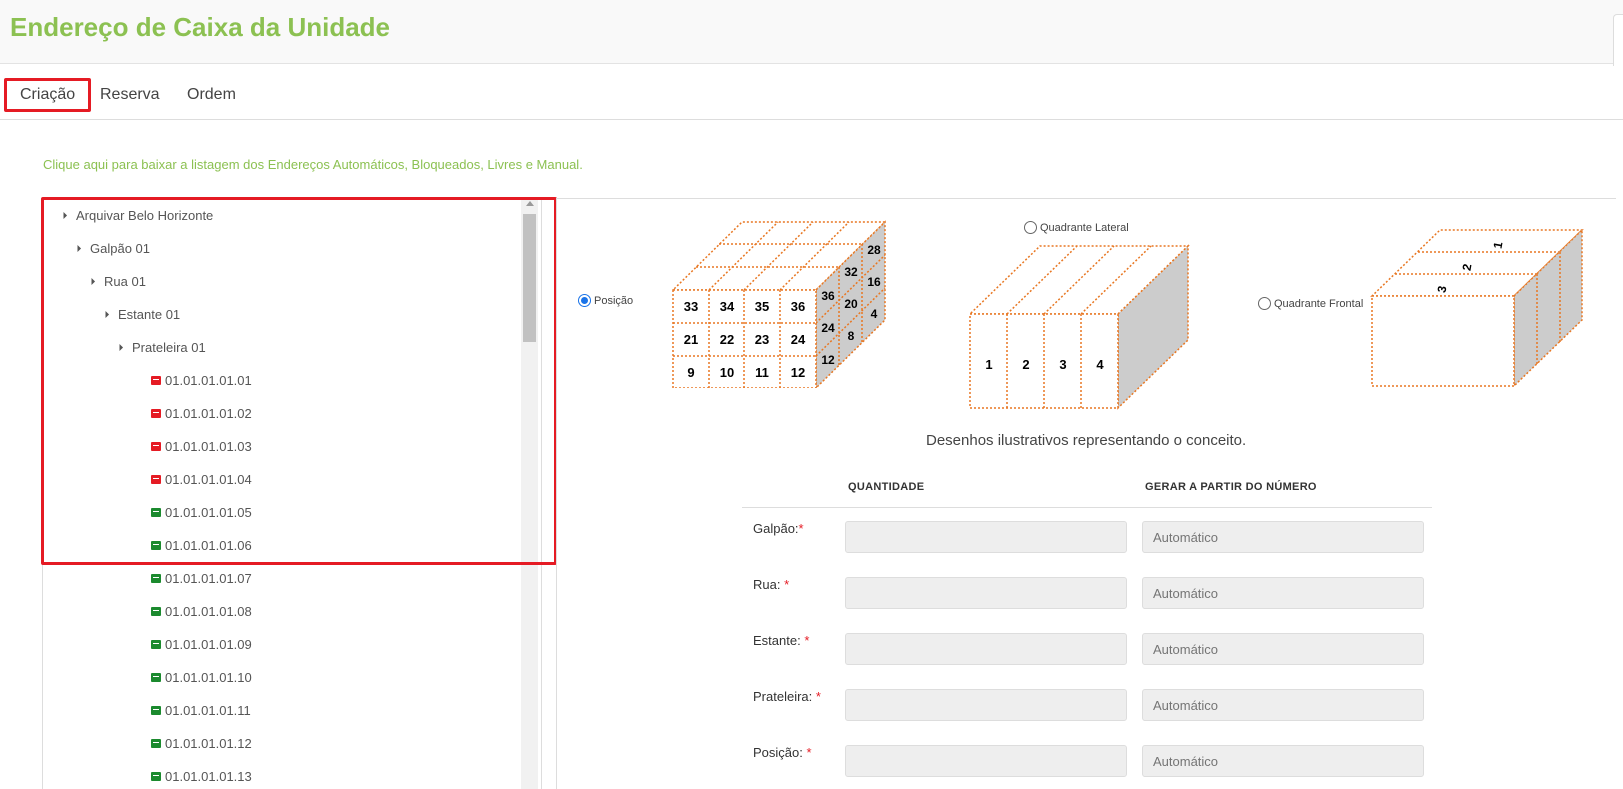 This screenshot has width=1623, height=789. What do you see at coordinates (529, 278) in the screenshot?
I see `tree-scrollbar-thumb` at bounding box center [529, 278].